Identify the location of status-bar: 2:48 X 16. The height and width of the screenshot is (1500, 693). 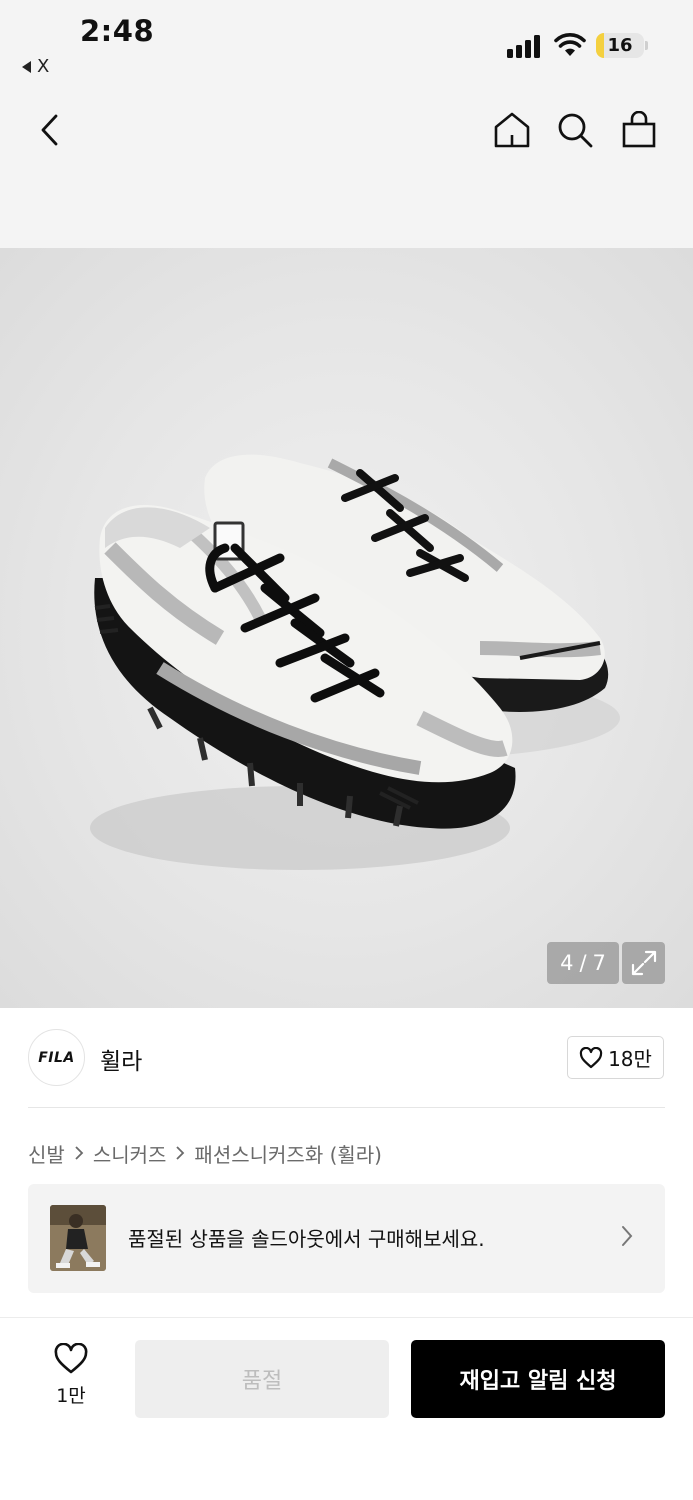
(346, 45).